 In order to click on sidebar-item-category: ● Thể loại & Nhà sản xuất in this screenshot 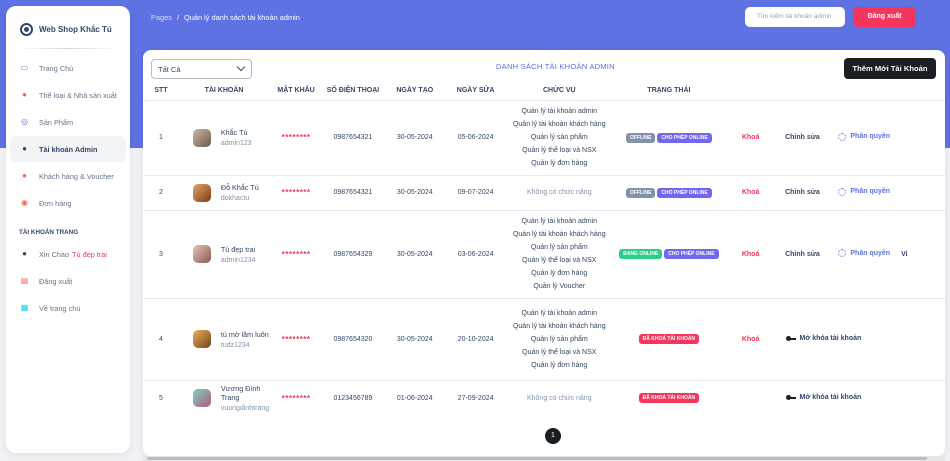, I will do `click(68, 95)`.